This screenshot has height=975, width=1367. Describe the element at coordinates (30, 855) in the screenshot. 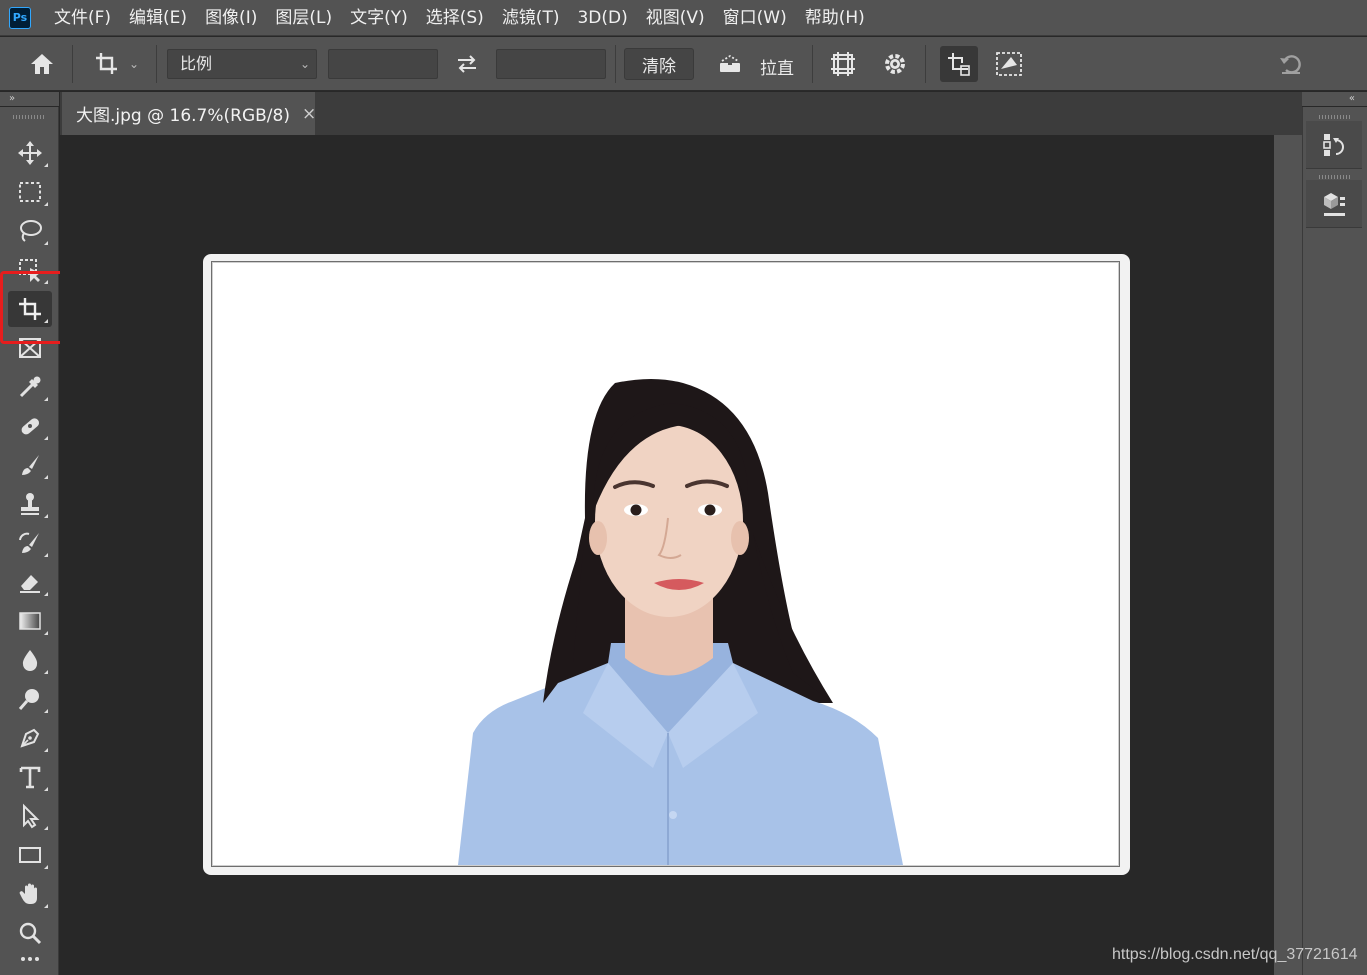

I see `rectangle-tool` at that location.